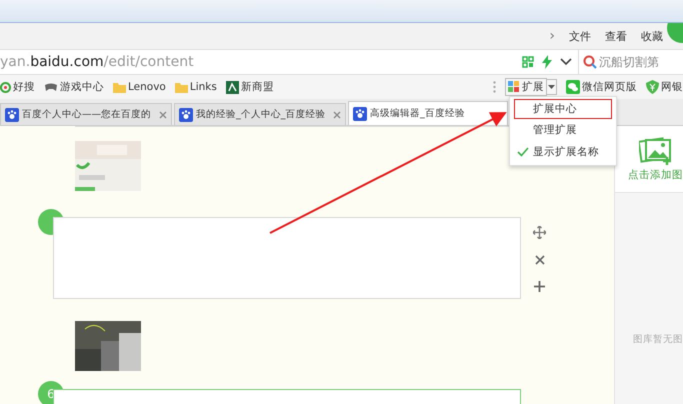 Image resolution: width=683 pixels, height=404 pixels. Describe the element at coordinates (17, 87) in the screenshot. I see `bookmark: 好搜` at that location.